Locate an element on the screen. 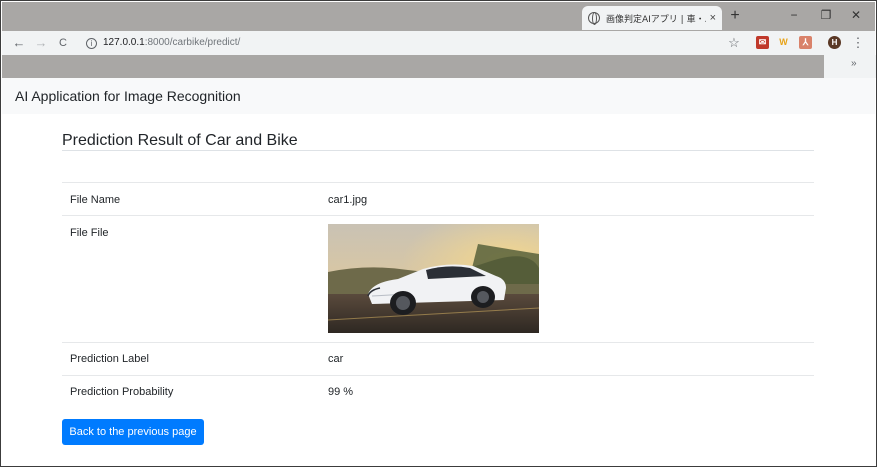 The height and width of the screenshot is (467, 877). bookmarks-more-icon: » is located at coordinates (854, 63).